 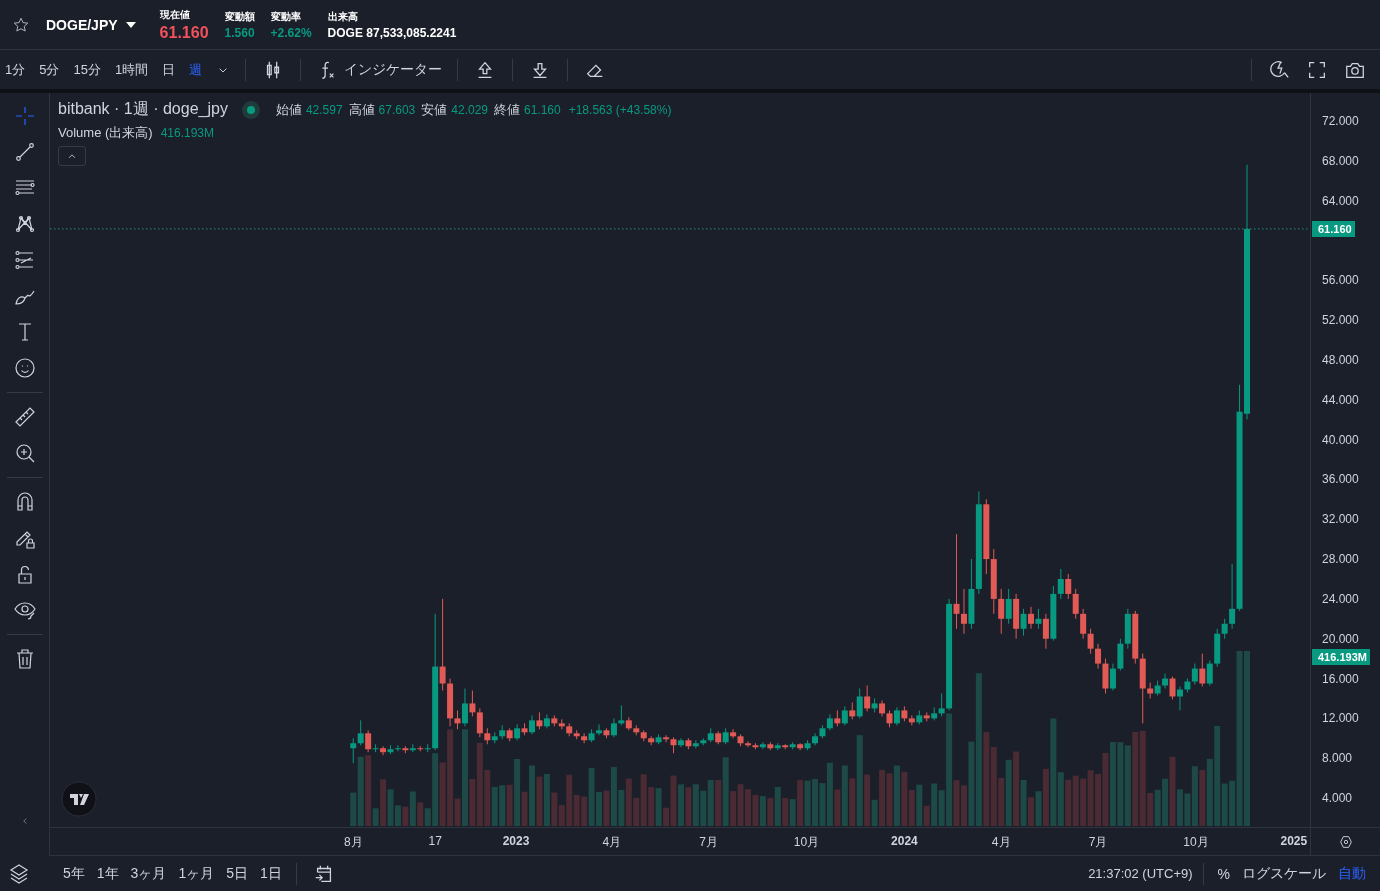 What do you see at coordinates (1340, 280) in the screenshot?
I see `price-label: 56.000` at bounding box center [1340, 280].